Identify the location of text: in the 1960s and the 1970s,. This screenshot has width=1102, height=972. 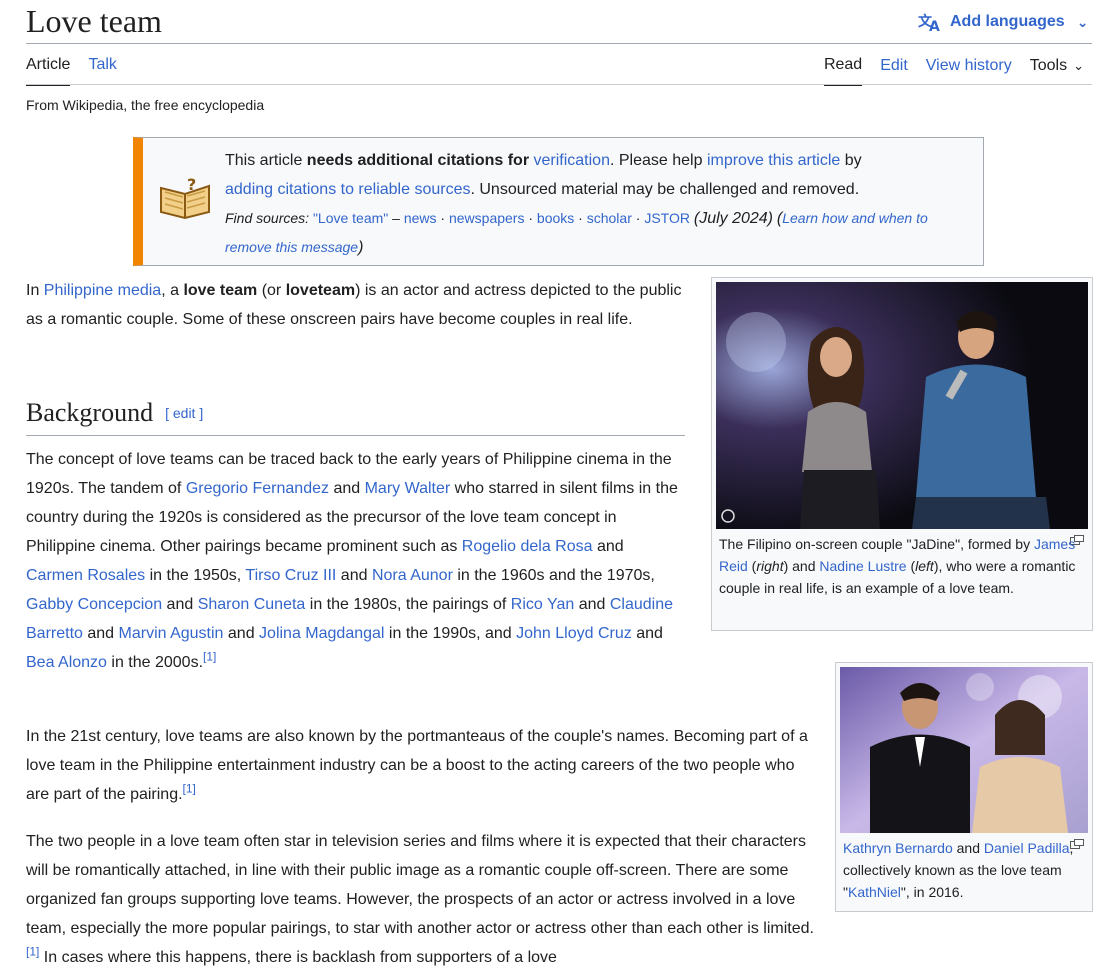
(553, 575).